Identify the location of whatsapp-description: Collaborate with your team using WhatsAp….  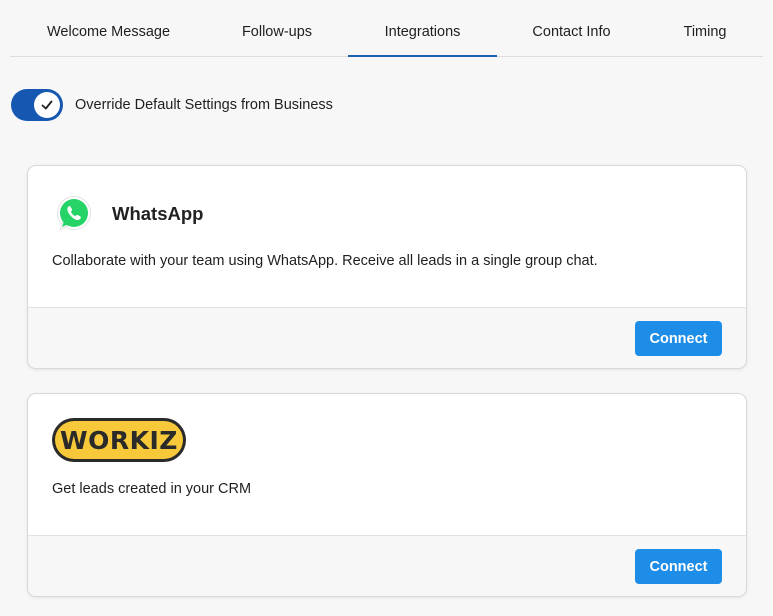
(325, 261).